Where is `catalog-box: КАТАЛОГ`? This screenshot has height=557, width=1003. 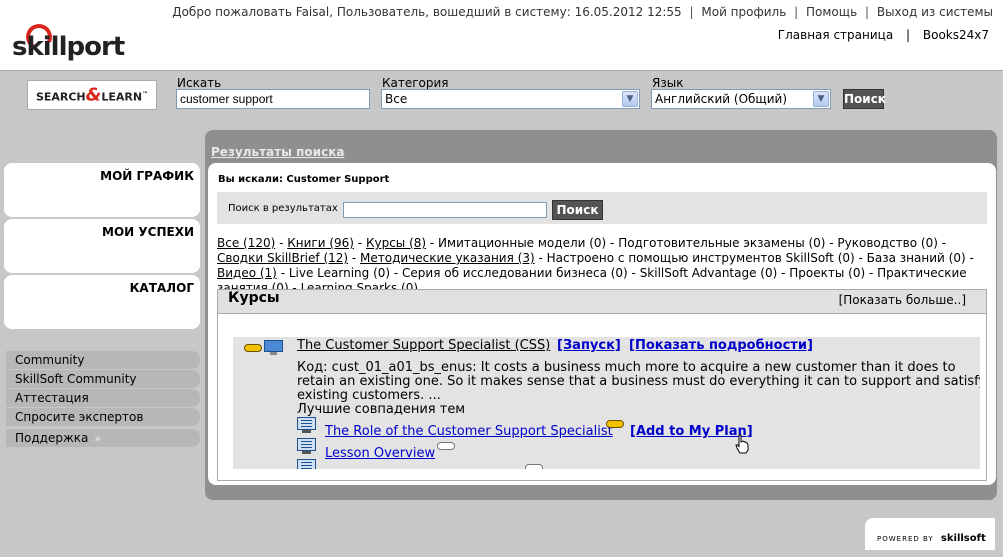 catalog-box: КАТАЛОГ is located at coordinates (102, 302).